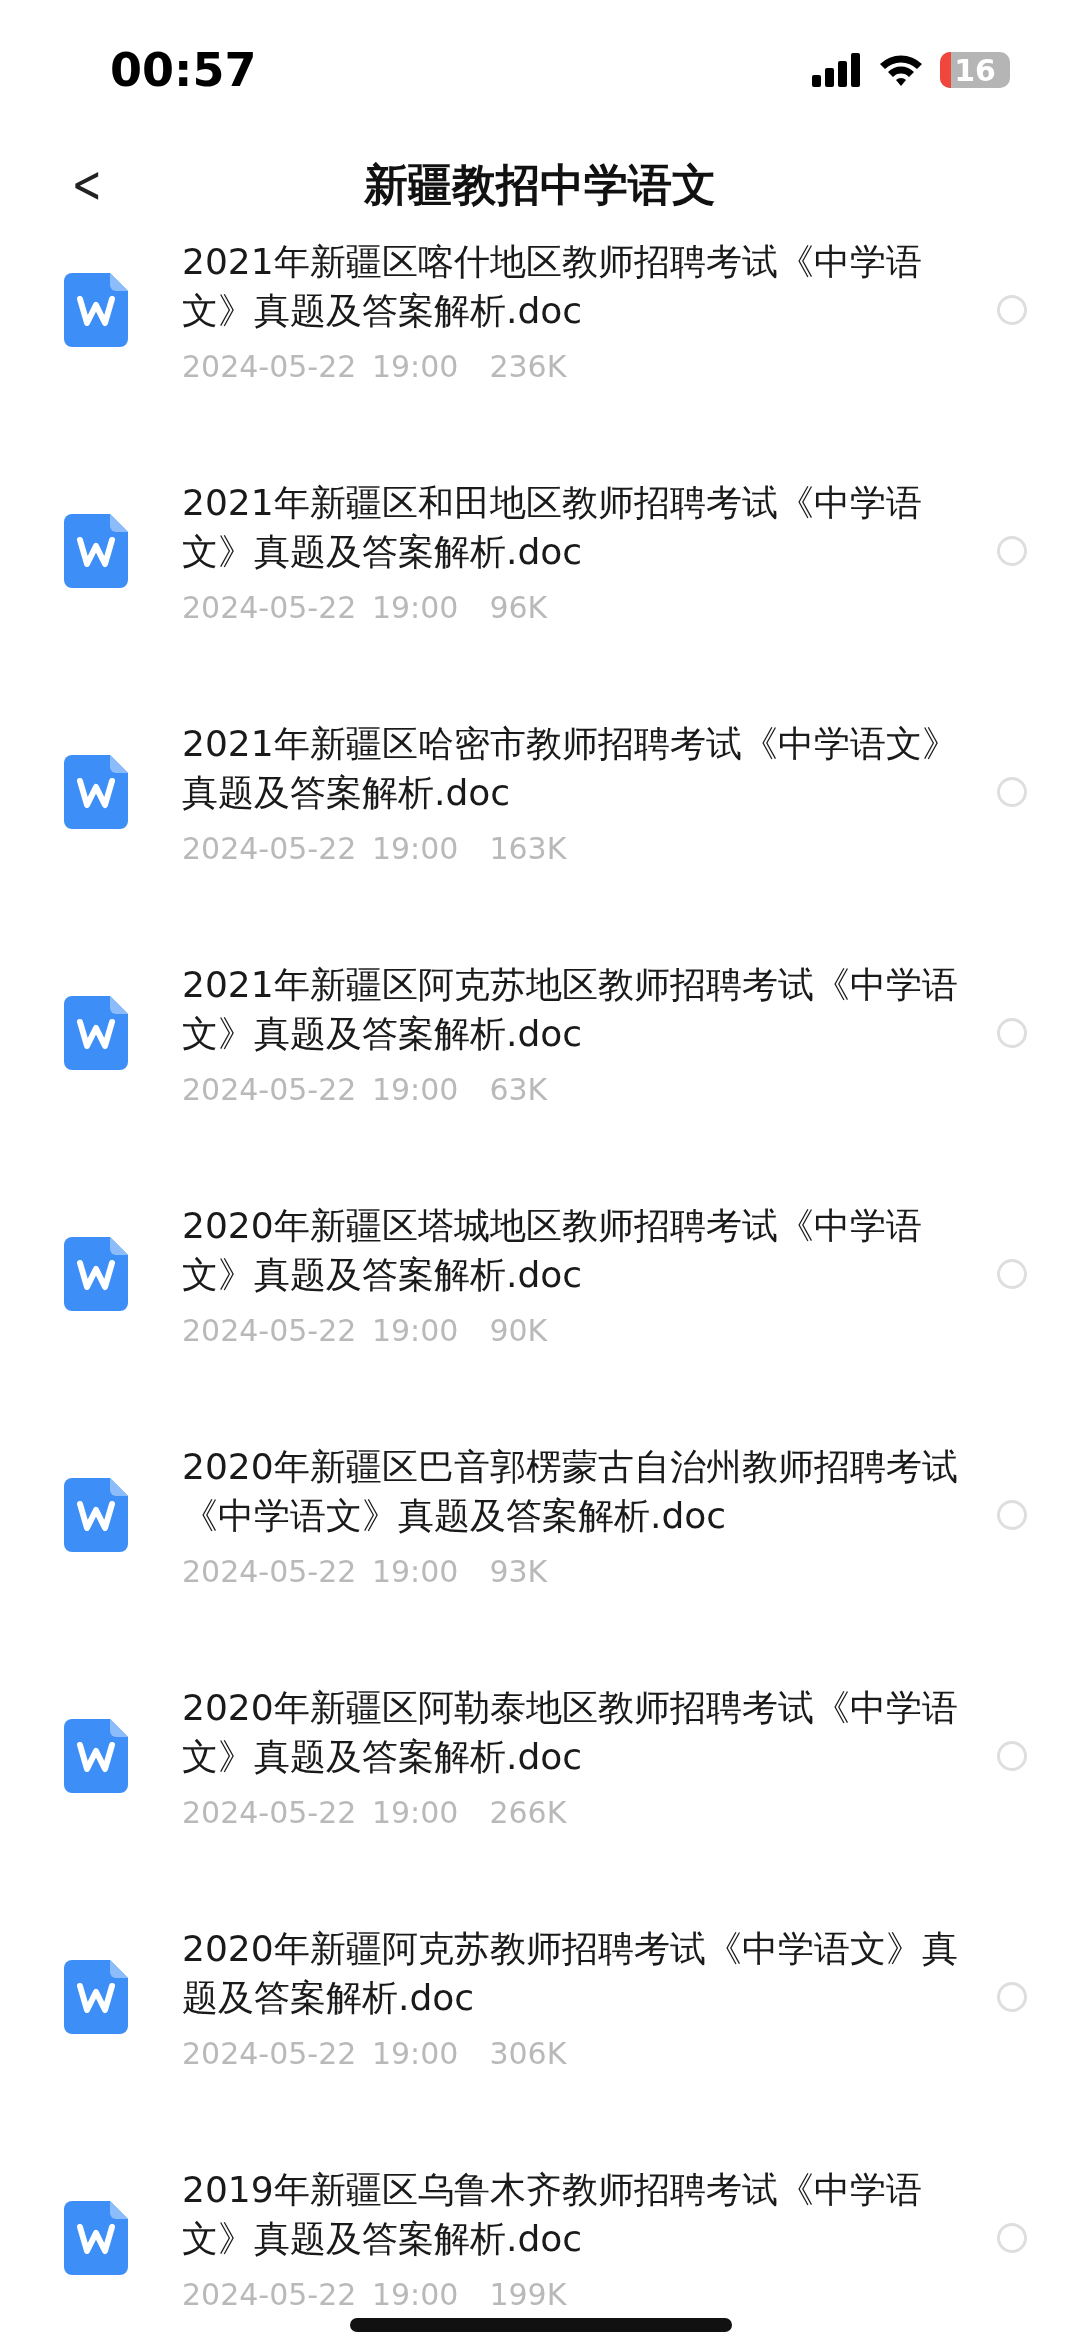 The width and height of the screenshot is (1080, 2337). What do you see at coordinates (365, 1571) in the screenshot?
I see `file-meta: 2024-05-22 19:00 93K` at bounding box center [365, 1571].